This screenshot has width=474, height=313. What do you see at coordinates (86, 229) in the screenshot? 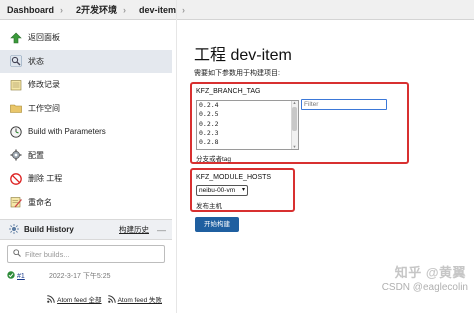
I see `build-history-header: Build History 构建历史 —` at bounding box center [86, 229].